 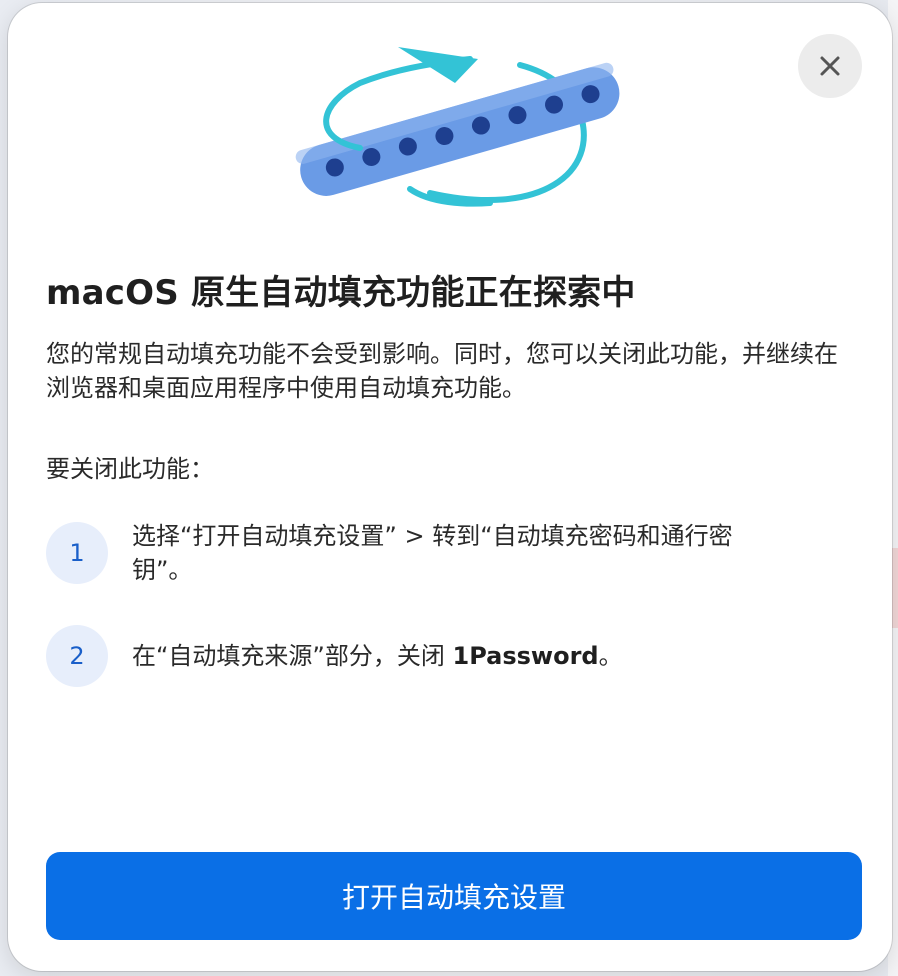 I want to click on step-text-suffix: 。, so click(x=610, y=656).